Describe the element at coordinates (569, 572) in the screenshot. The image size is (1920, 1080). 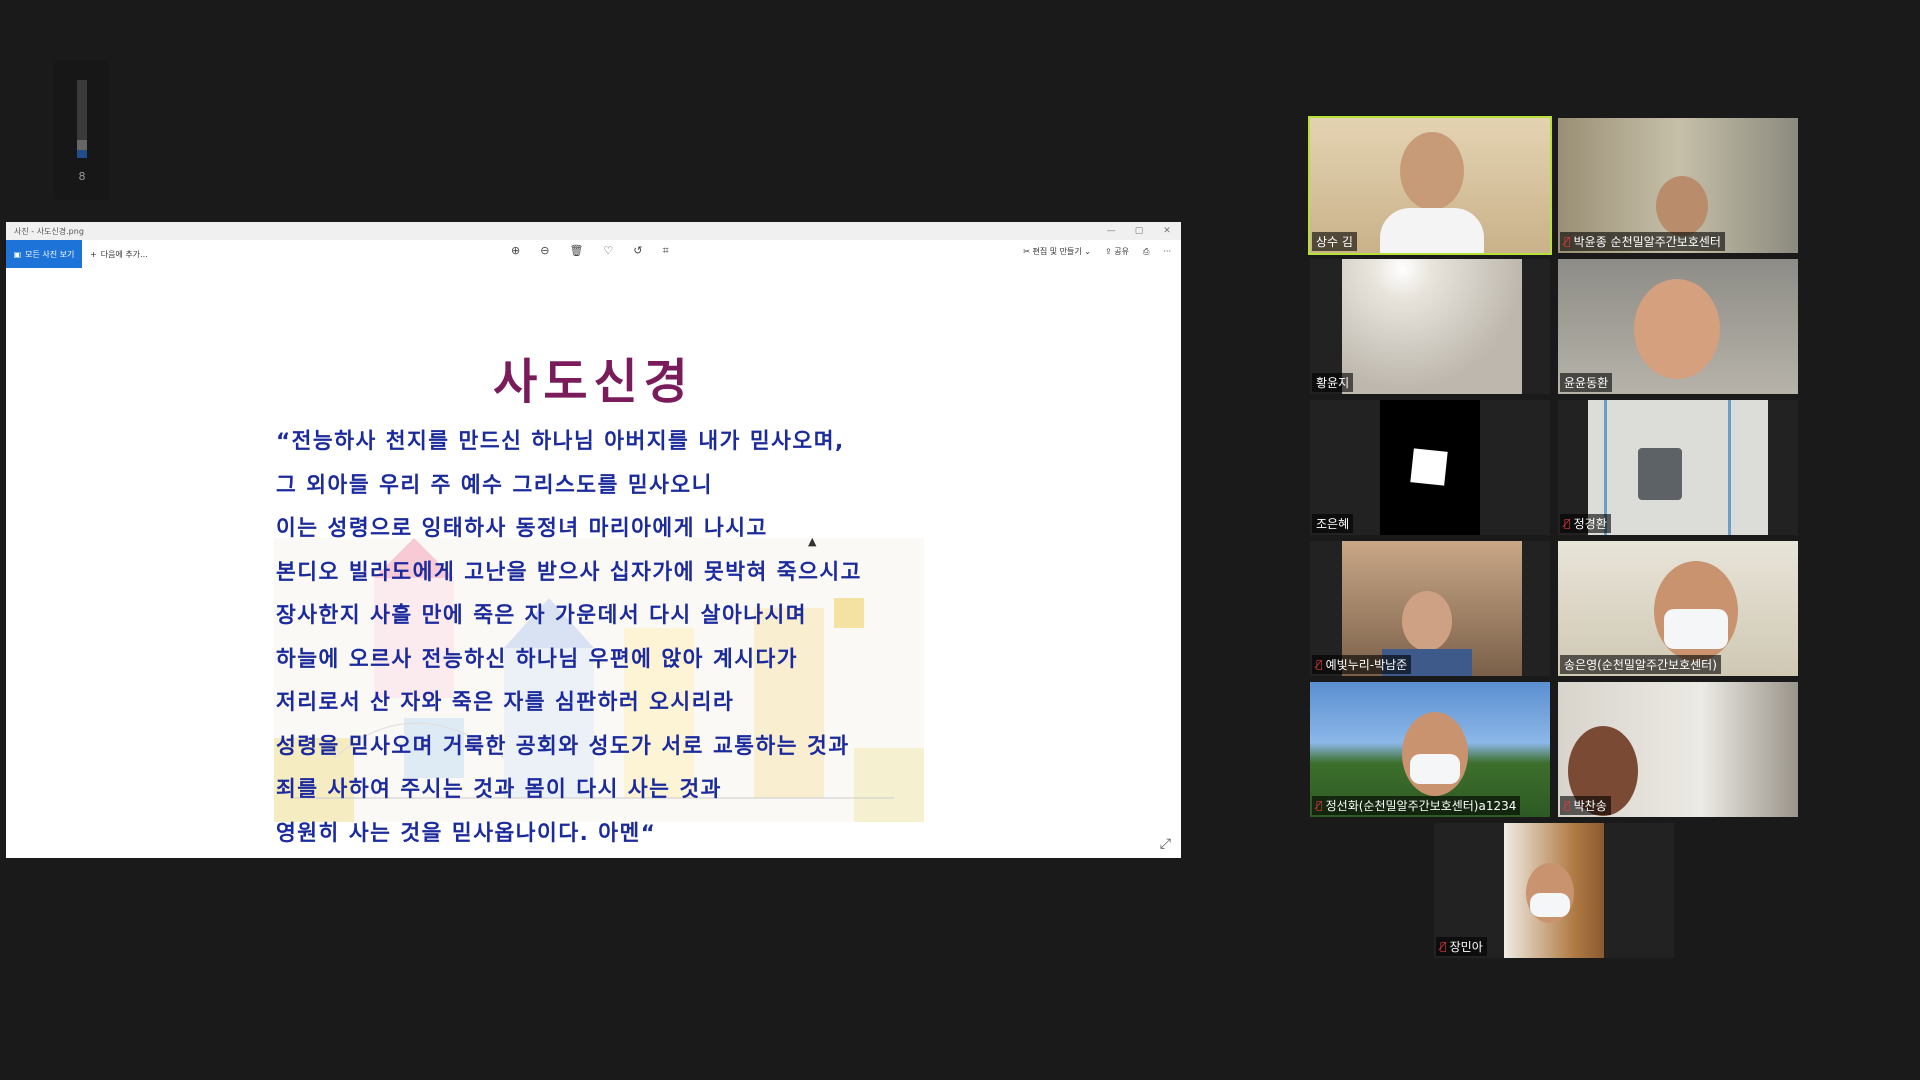
I see `creed-line-4: 본디오 빌라도에게 고난을 받으사 십자가에 못박혀 죽으시고` at that location.